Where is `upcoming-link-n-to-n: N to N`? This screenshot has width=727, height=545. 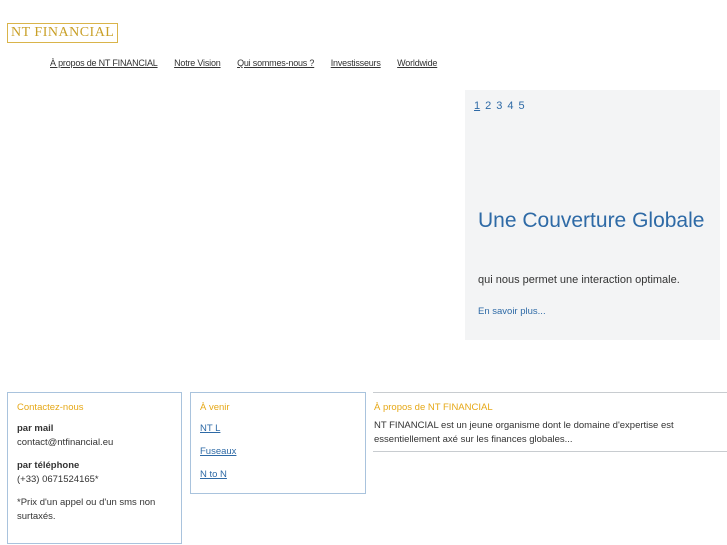 upcoming-link-n-to-n: N to N is located at coordinates (278, 475).